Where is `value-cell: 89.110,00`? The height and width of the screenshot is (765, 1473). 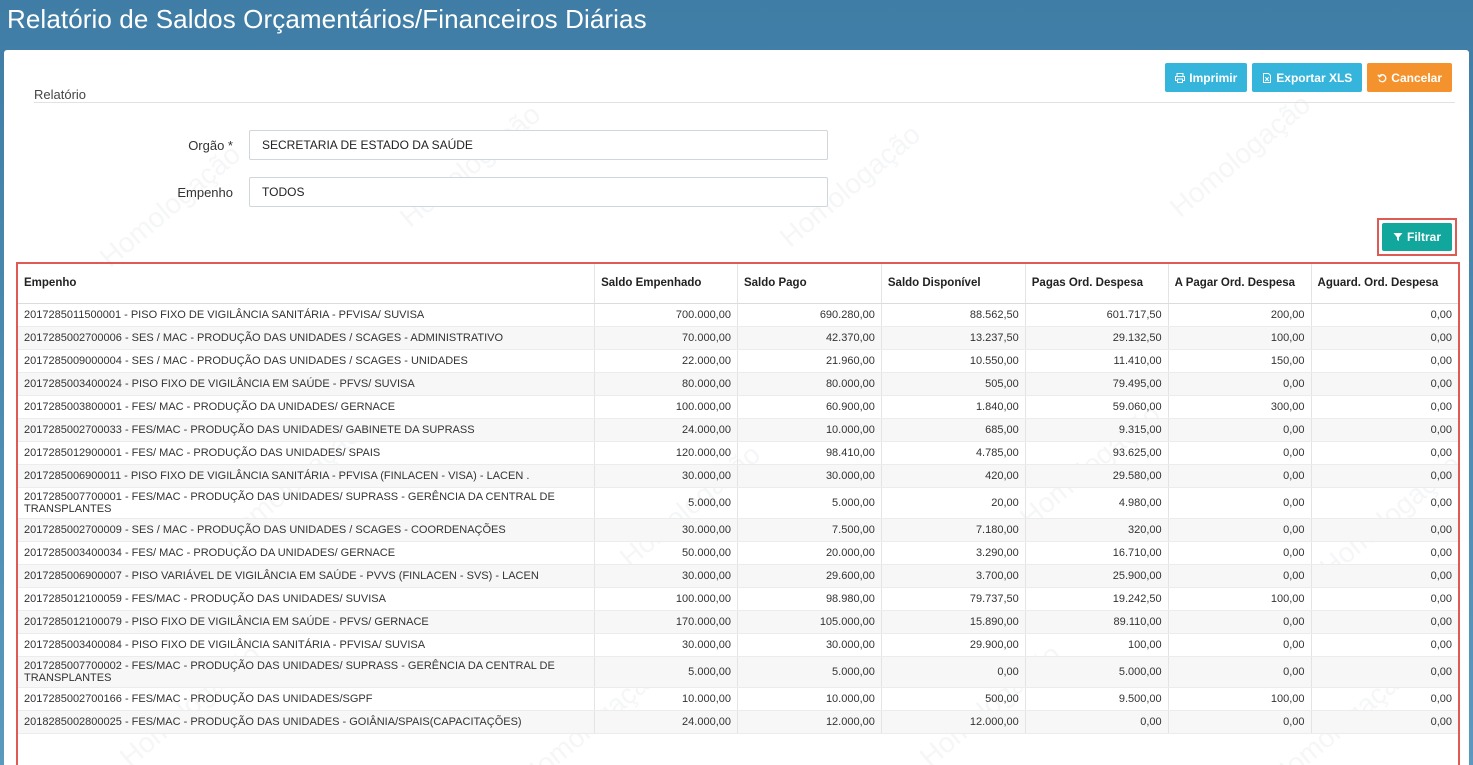
value-cell: 89.110,00 is located at coordinates (1097, 622).